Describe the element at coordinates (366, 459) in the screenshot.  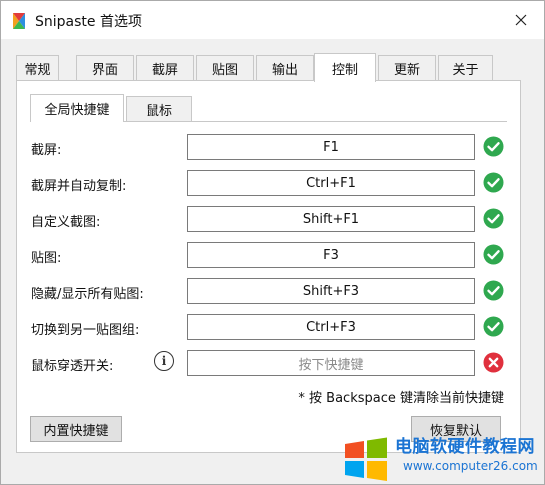
I see `windows-logo-icon` at that location.